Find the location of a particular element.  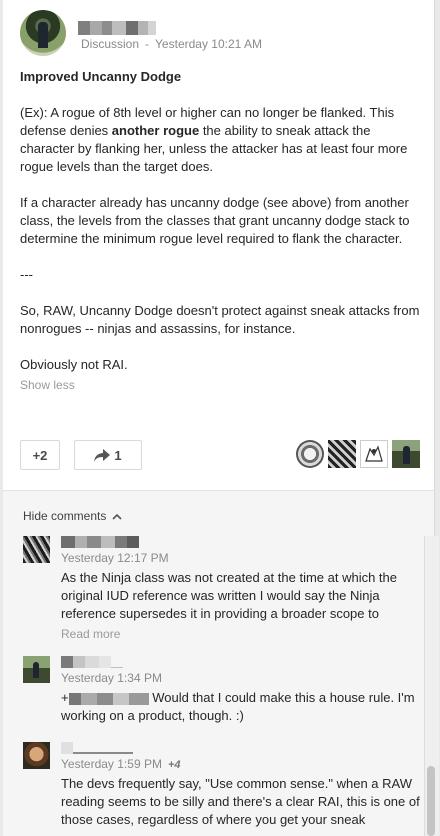

author-avatar is located at coordinates (43, 33).